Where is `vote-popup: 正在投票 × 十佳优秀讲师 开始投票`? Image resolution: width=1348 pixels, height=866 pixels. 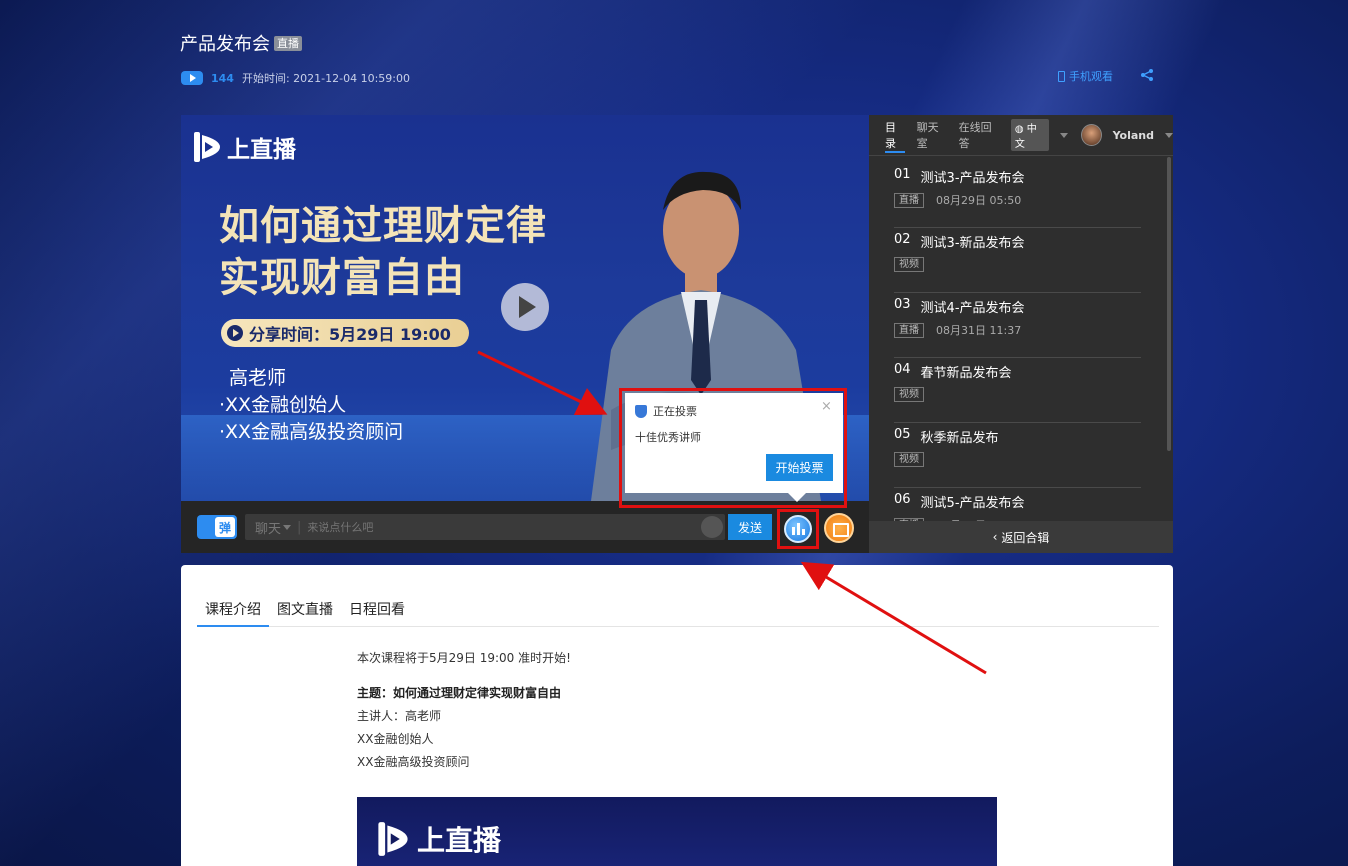
vote-popup: 正在投票 × 十佳优秀讲师 开始投票 is located at coordinates (734, 443).